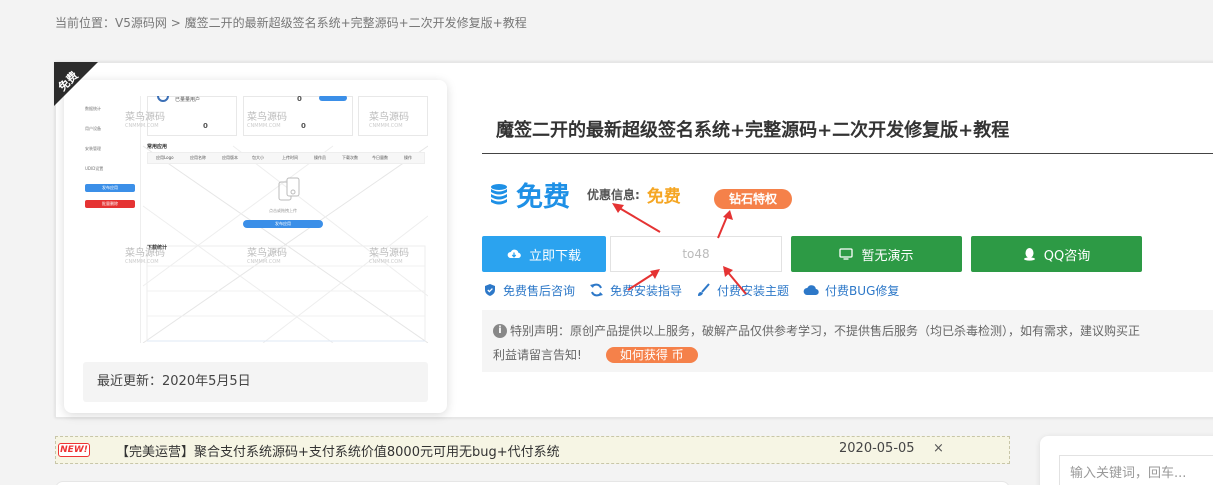 The width and height of the screenshot is (1213, 485). What do you see at coordinates (847, 153) in the screenshot?
I see `title-divider` at bounding box center [847, 153].